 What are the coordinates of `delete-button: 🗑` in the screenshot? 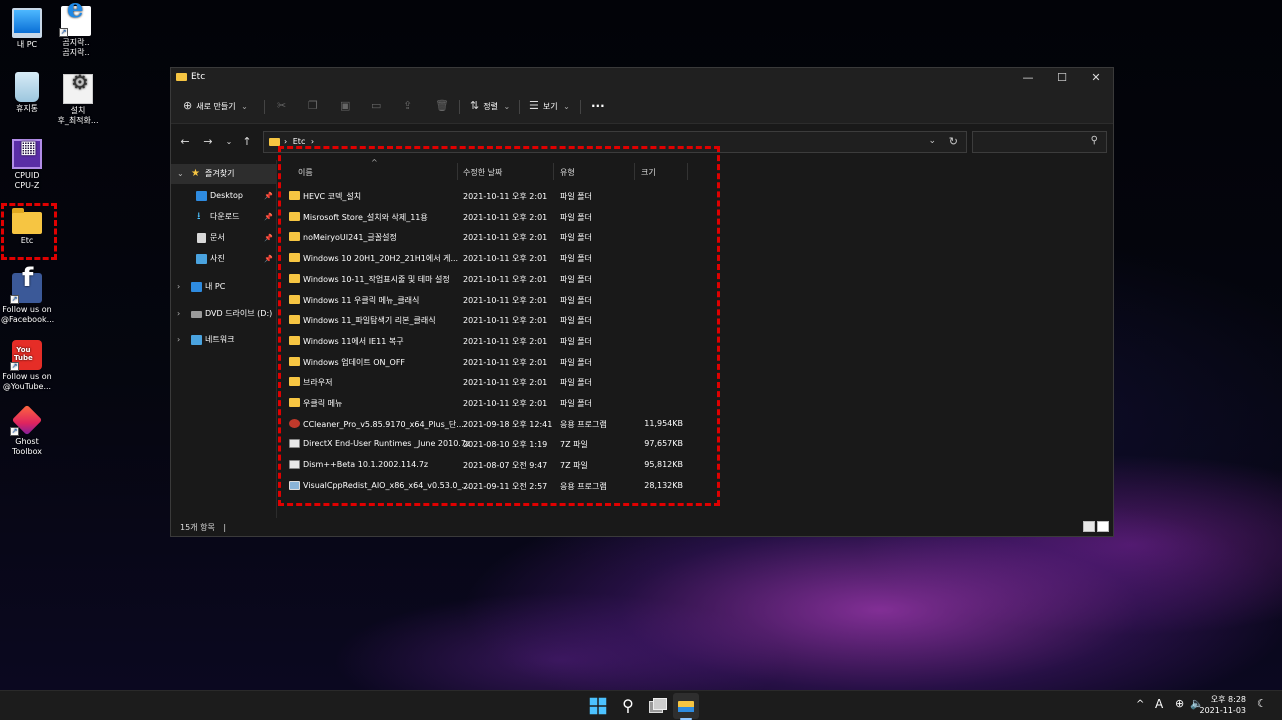 It's located at (442, 106).